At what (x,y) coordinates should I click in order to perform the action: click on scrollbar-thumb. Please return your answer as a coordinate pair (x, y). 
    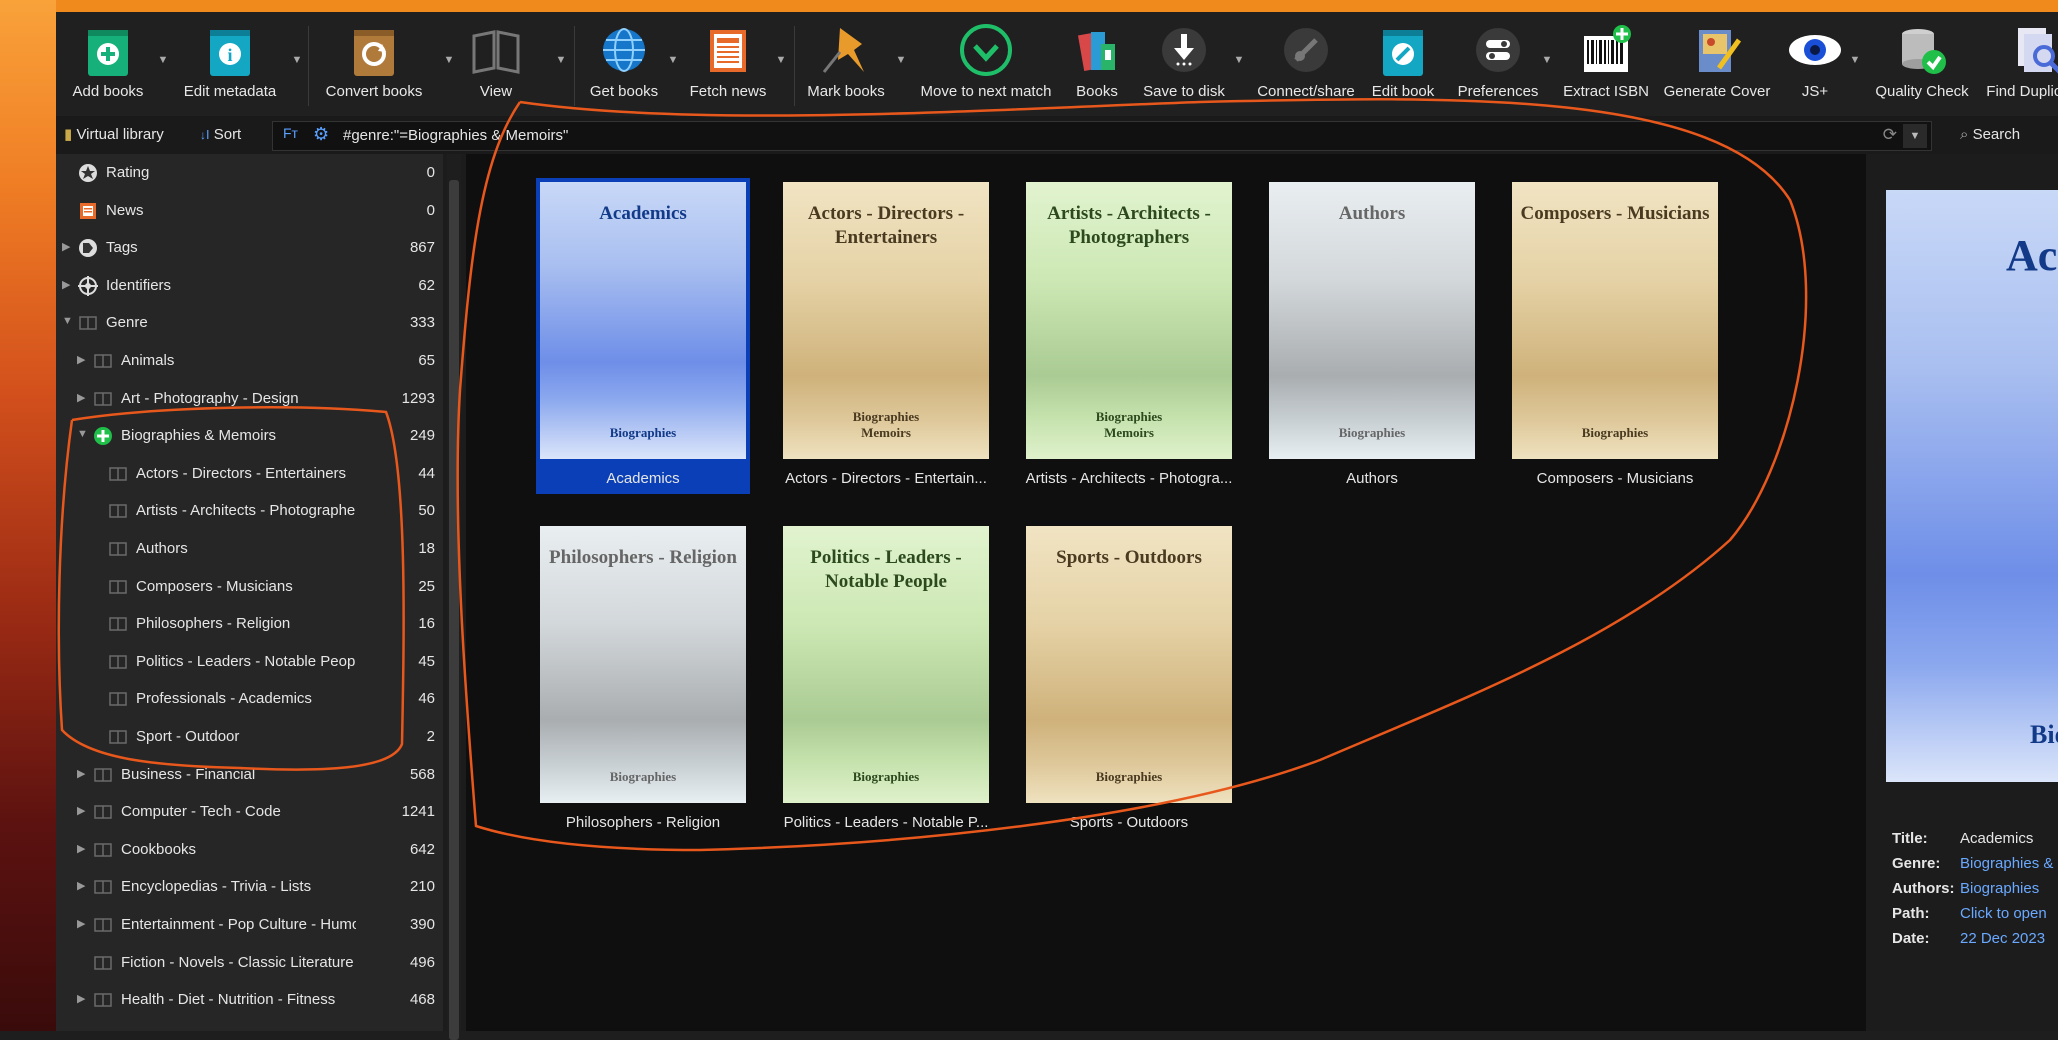
    Looking at the image, I should click on (454, 610).